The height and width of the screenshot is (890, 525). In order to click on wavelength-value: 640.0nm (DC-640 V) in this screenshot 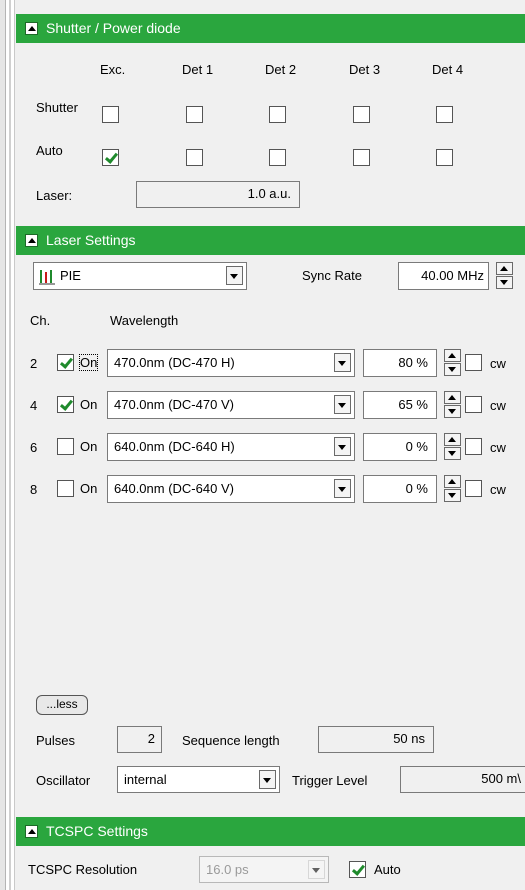, I will do `click(174, 488)`.